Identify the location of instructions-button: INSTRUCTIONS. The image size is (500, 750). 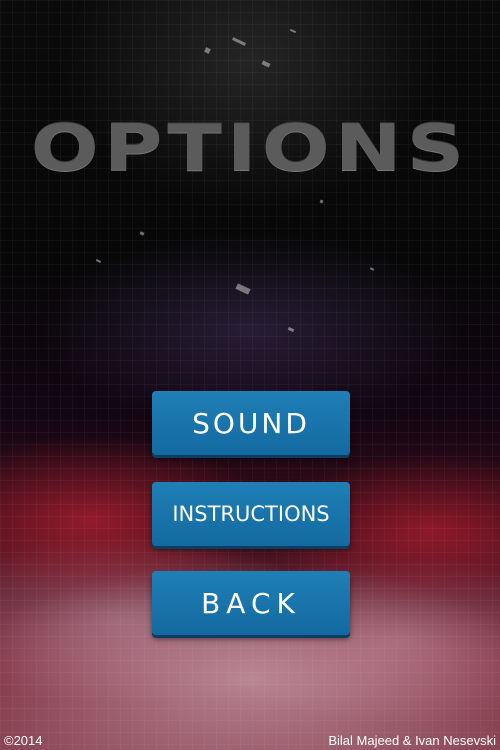
(251, 514).